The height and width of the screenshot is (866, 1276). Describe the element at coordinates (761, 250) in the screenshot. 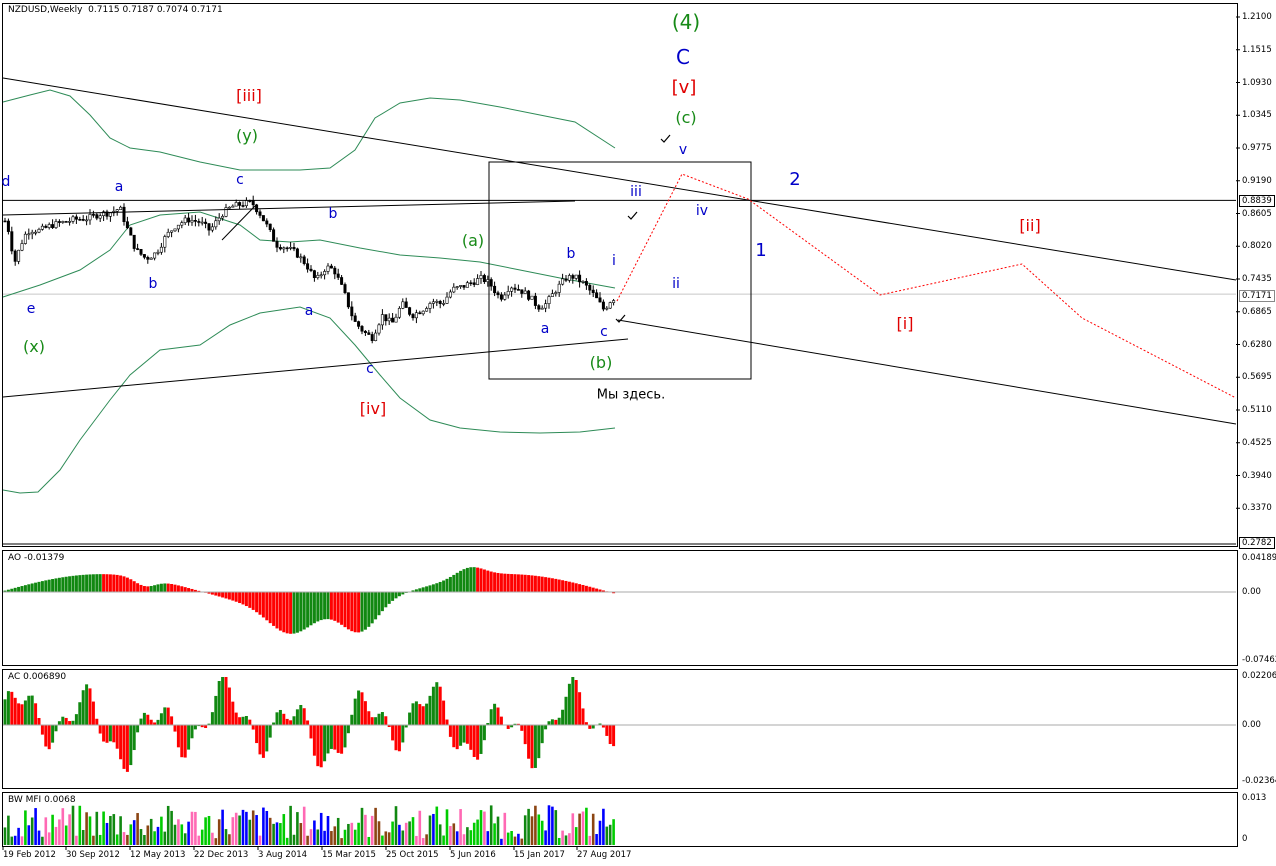

I see `wave-label: 1` at that location.